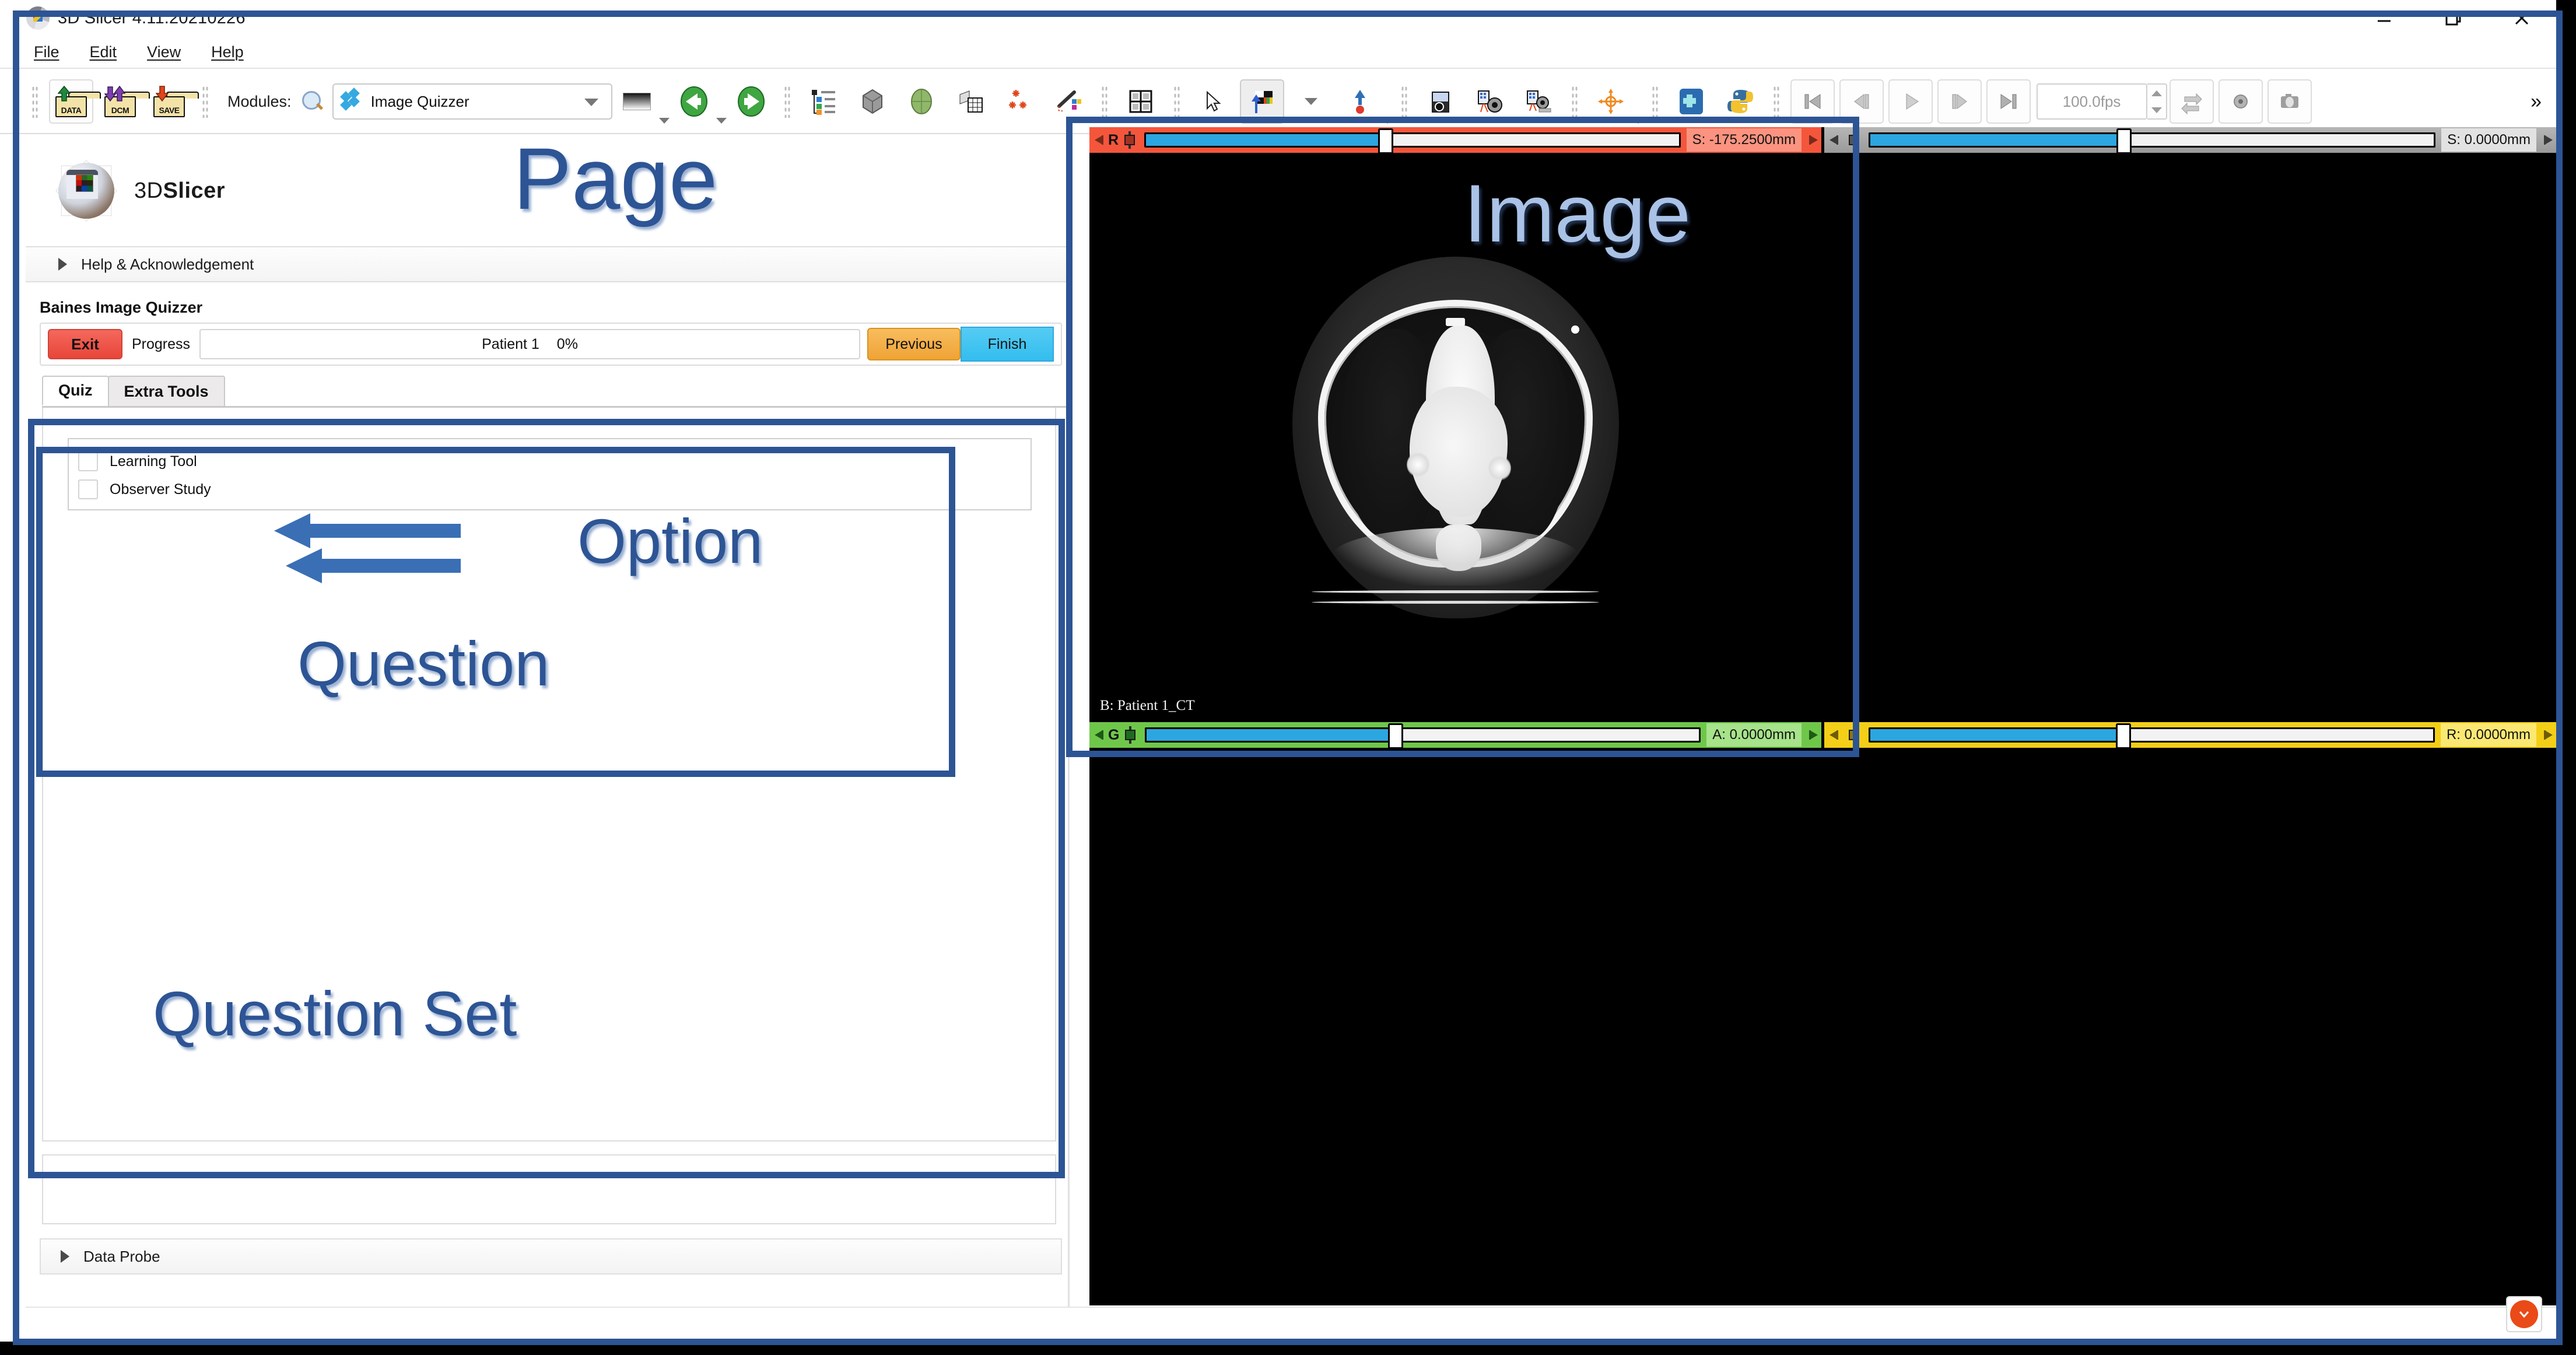 The image size is (2576, 1355). Describe the element at coordinates (2548, 140) in the screenshot. I see `threed-view-expand-icon` at that location.